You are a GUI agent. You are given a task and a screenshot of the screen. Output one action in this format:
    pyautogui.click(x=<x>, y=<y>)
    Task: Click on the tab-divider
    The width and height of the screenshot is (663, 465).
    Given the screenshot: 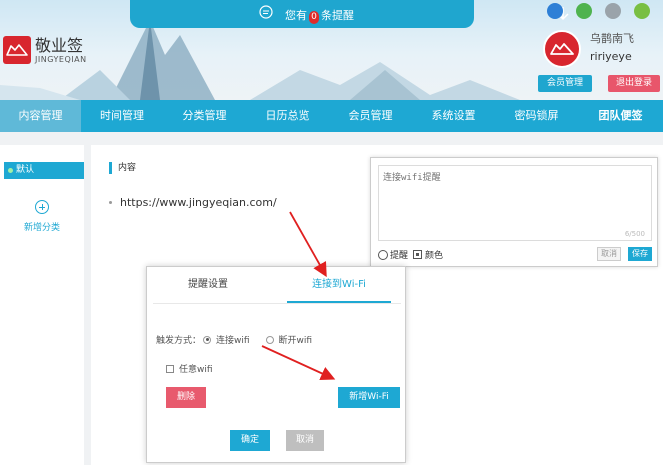 What is the action you would take?
    pyautogui.click(x=277, y=303)
    